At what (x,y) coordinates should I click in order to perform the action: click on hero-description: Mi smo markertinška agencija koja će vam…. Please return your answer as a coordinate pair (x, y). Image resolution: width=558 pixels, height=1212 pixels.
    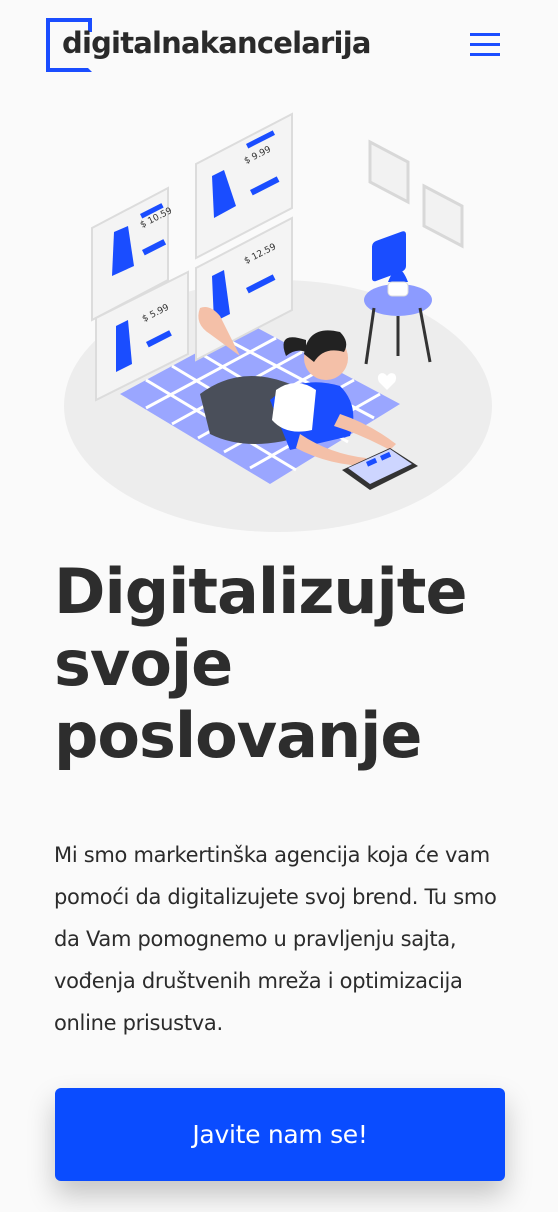
    Looking at the image, I should click on (275, 939).